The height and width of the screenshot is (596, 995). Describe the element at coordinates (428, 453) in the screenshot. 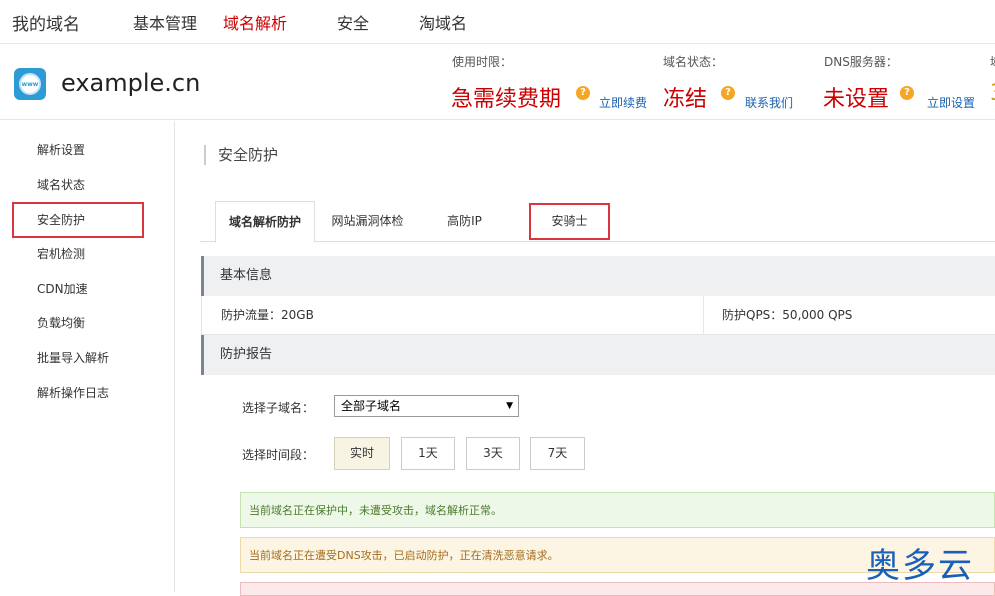

I see `period-button-1day: 1天` at that location.